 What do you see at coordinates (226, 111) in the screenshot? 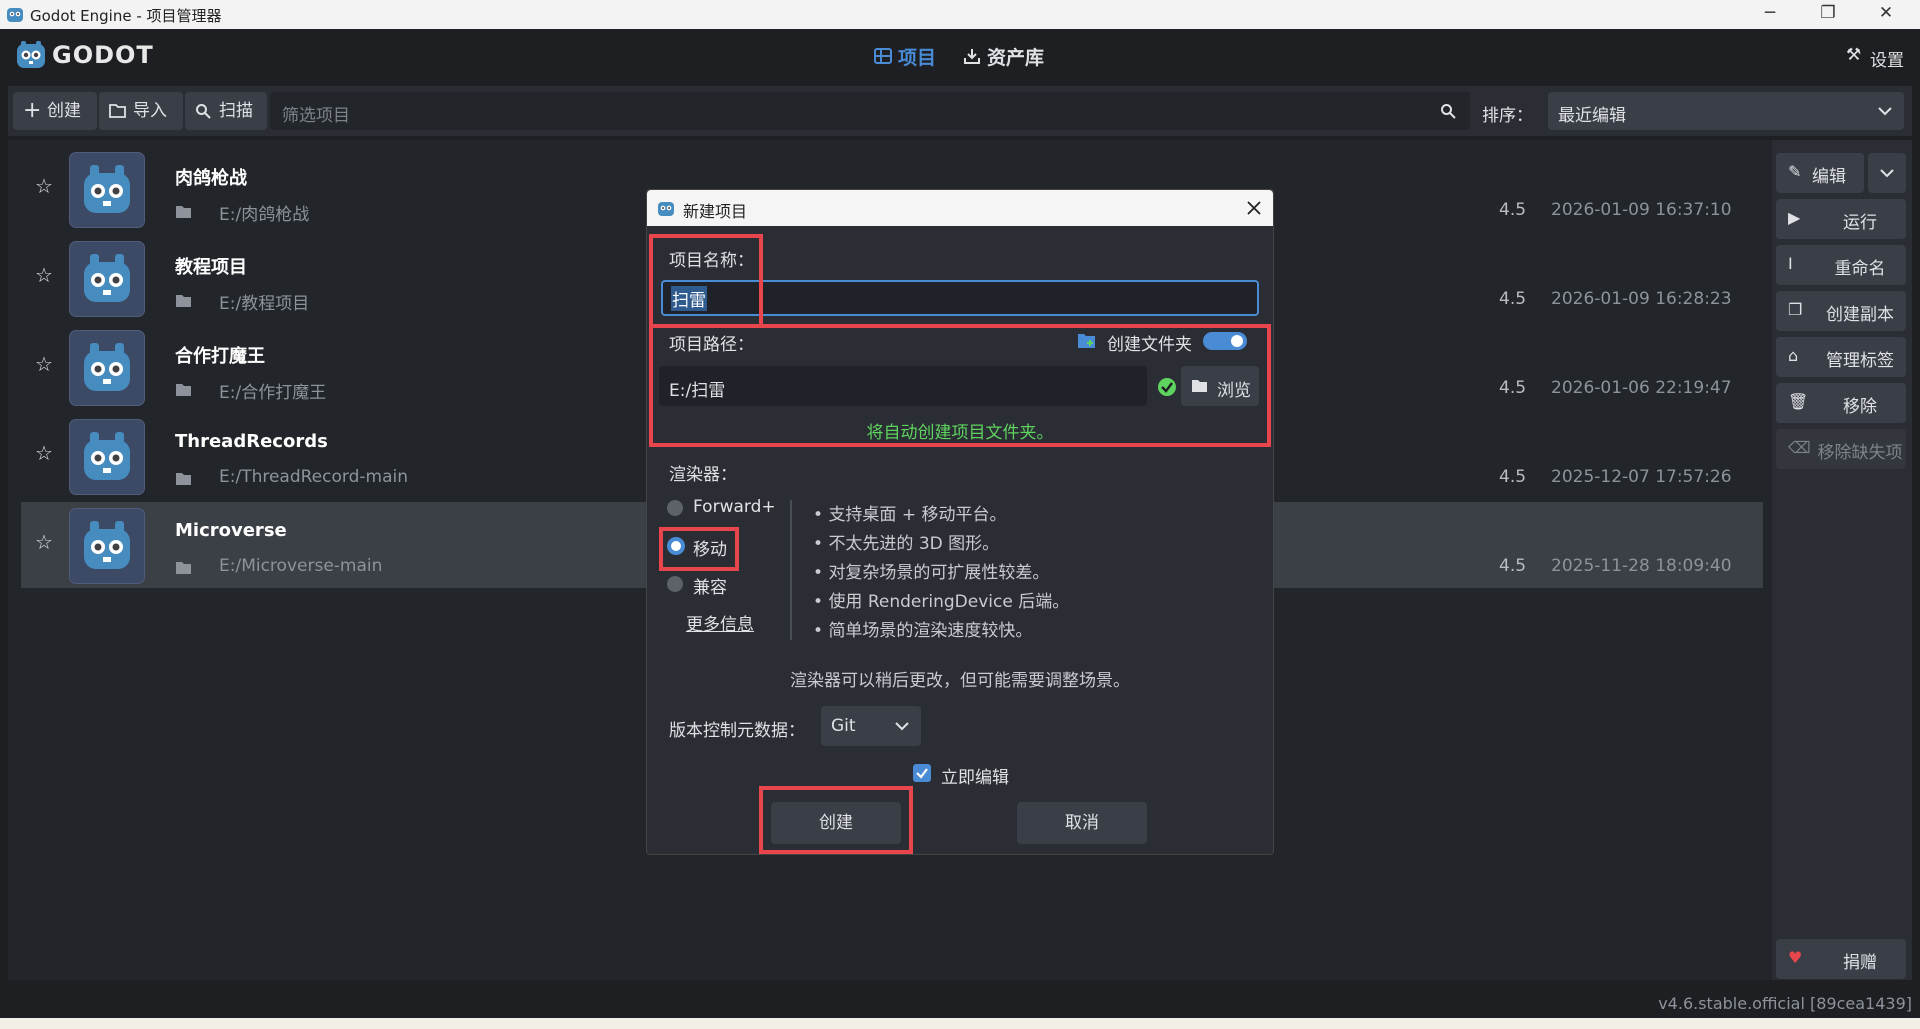
I see `scan-projects-button: 扫描` at bounding box center [226, 111].